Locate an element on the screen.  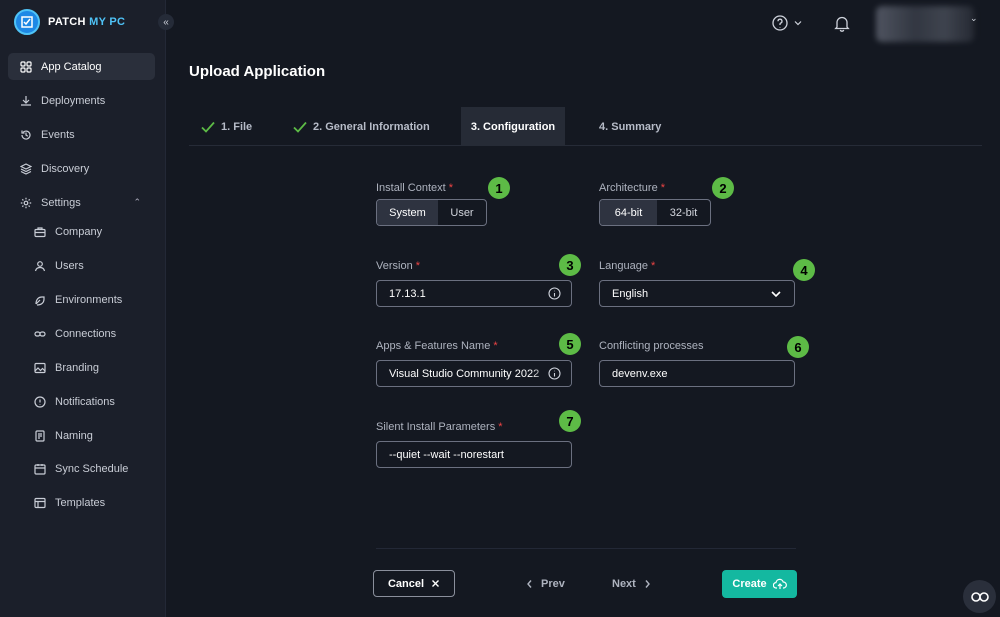
install-context-user-option: User is located at coordinates (462, 212).